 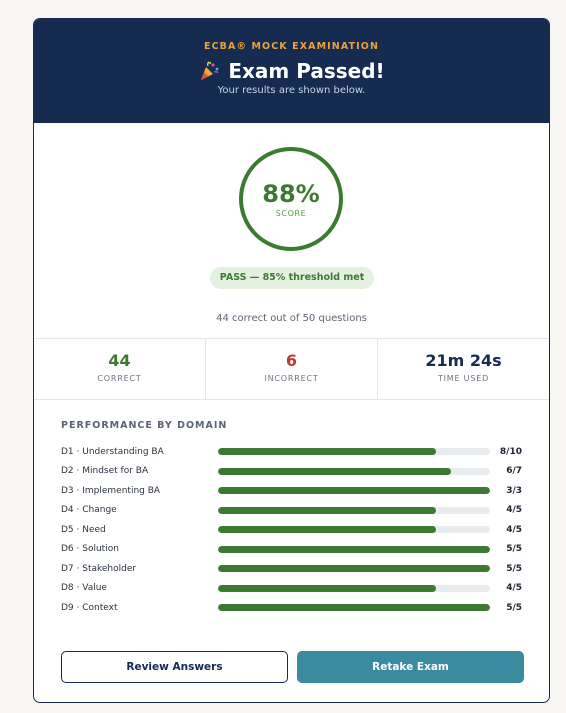 I want to click on domain-row: D4 · Change 4/5, so click(x=291, y=511).